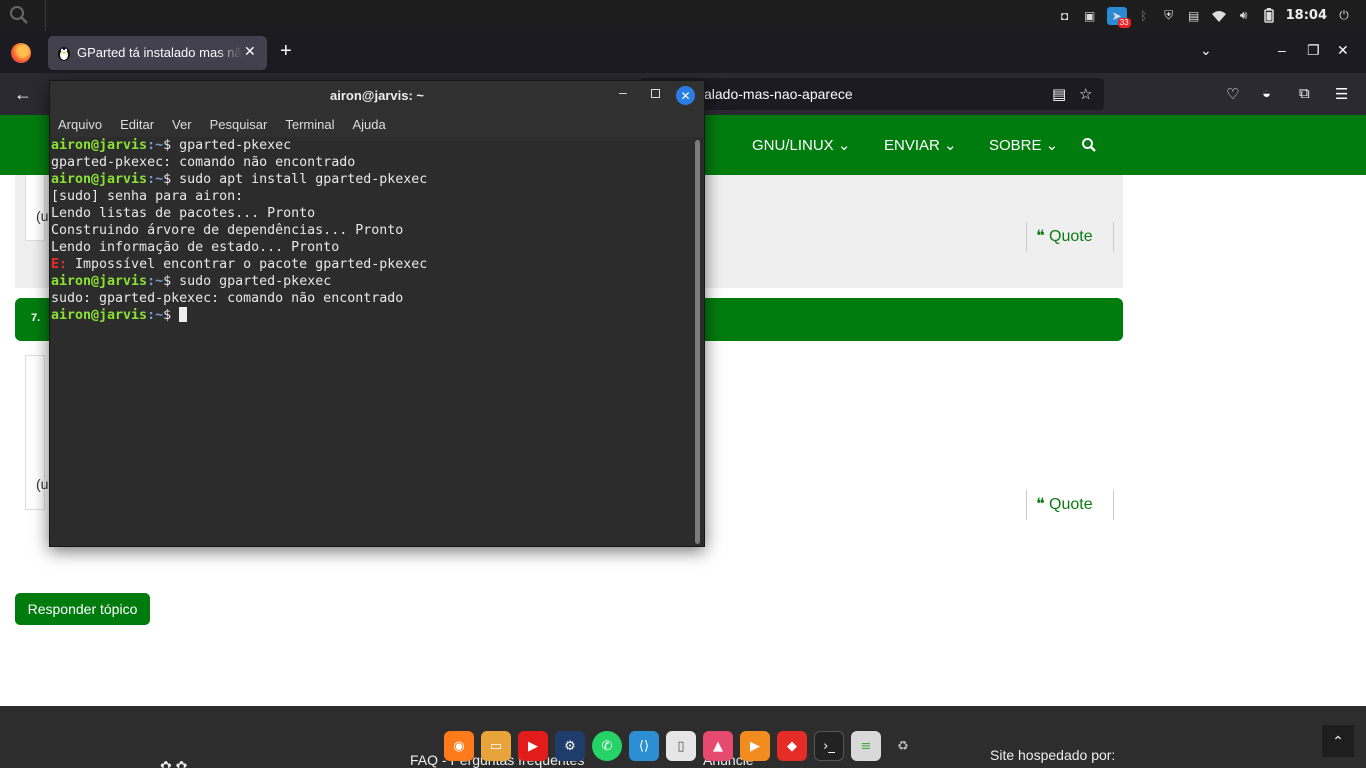 Image resolution: width=1366 pixels, height=768 pixels. Describe the element at coordinates (1244, 16) in the screenshot. I see `volume-icon: 🔊︎` at that location.